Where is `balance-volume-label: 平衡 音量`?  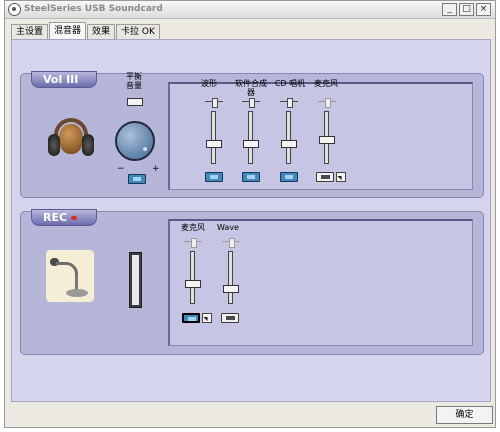 balance-volume-label: 平衡 音量 is located at coordinates (134, 81).